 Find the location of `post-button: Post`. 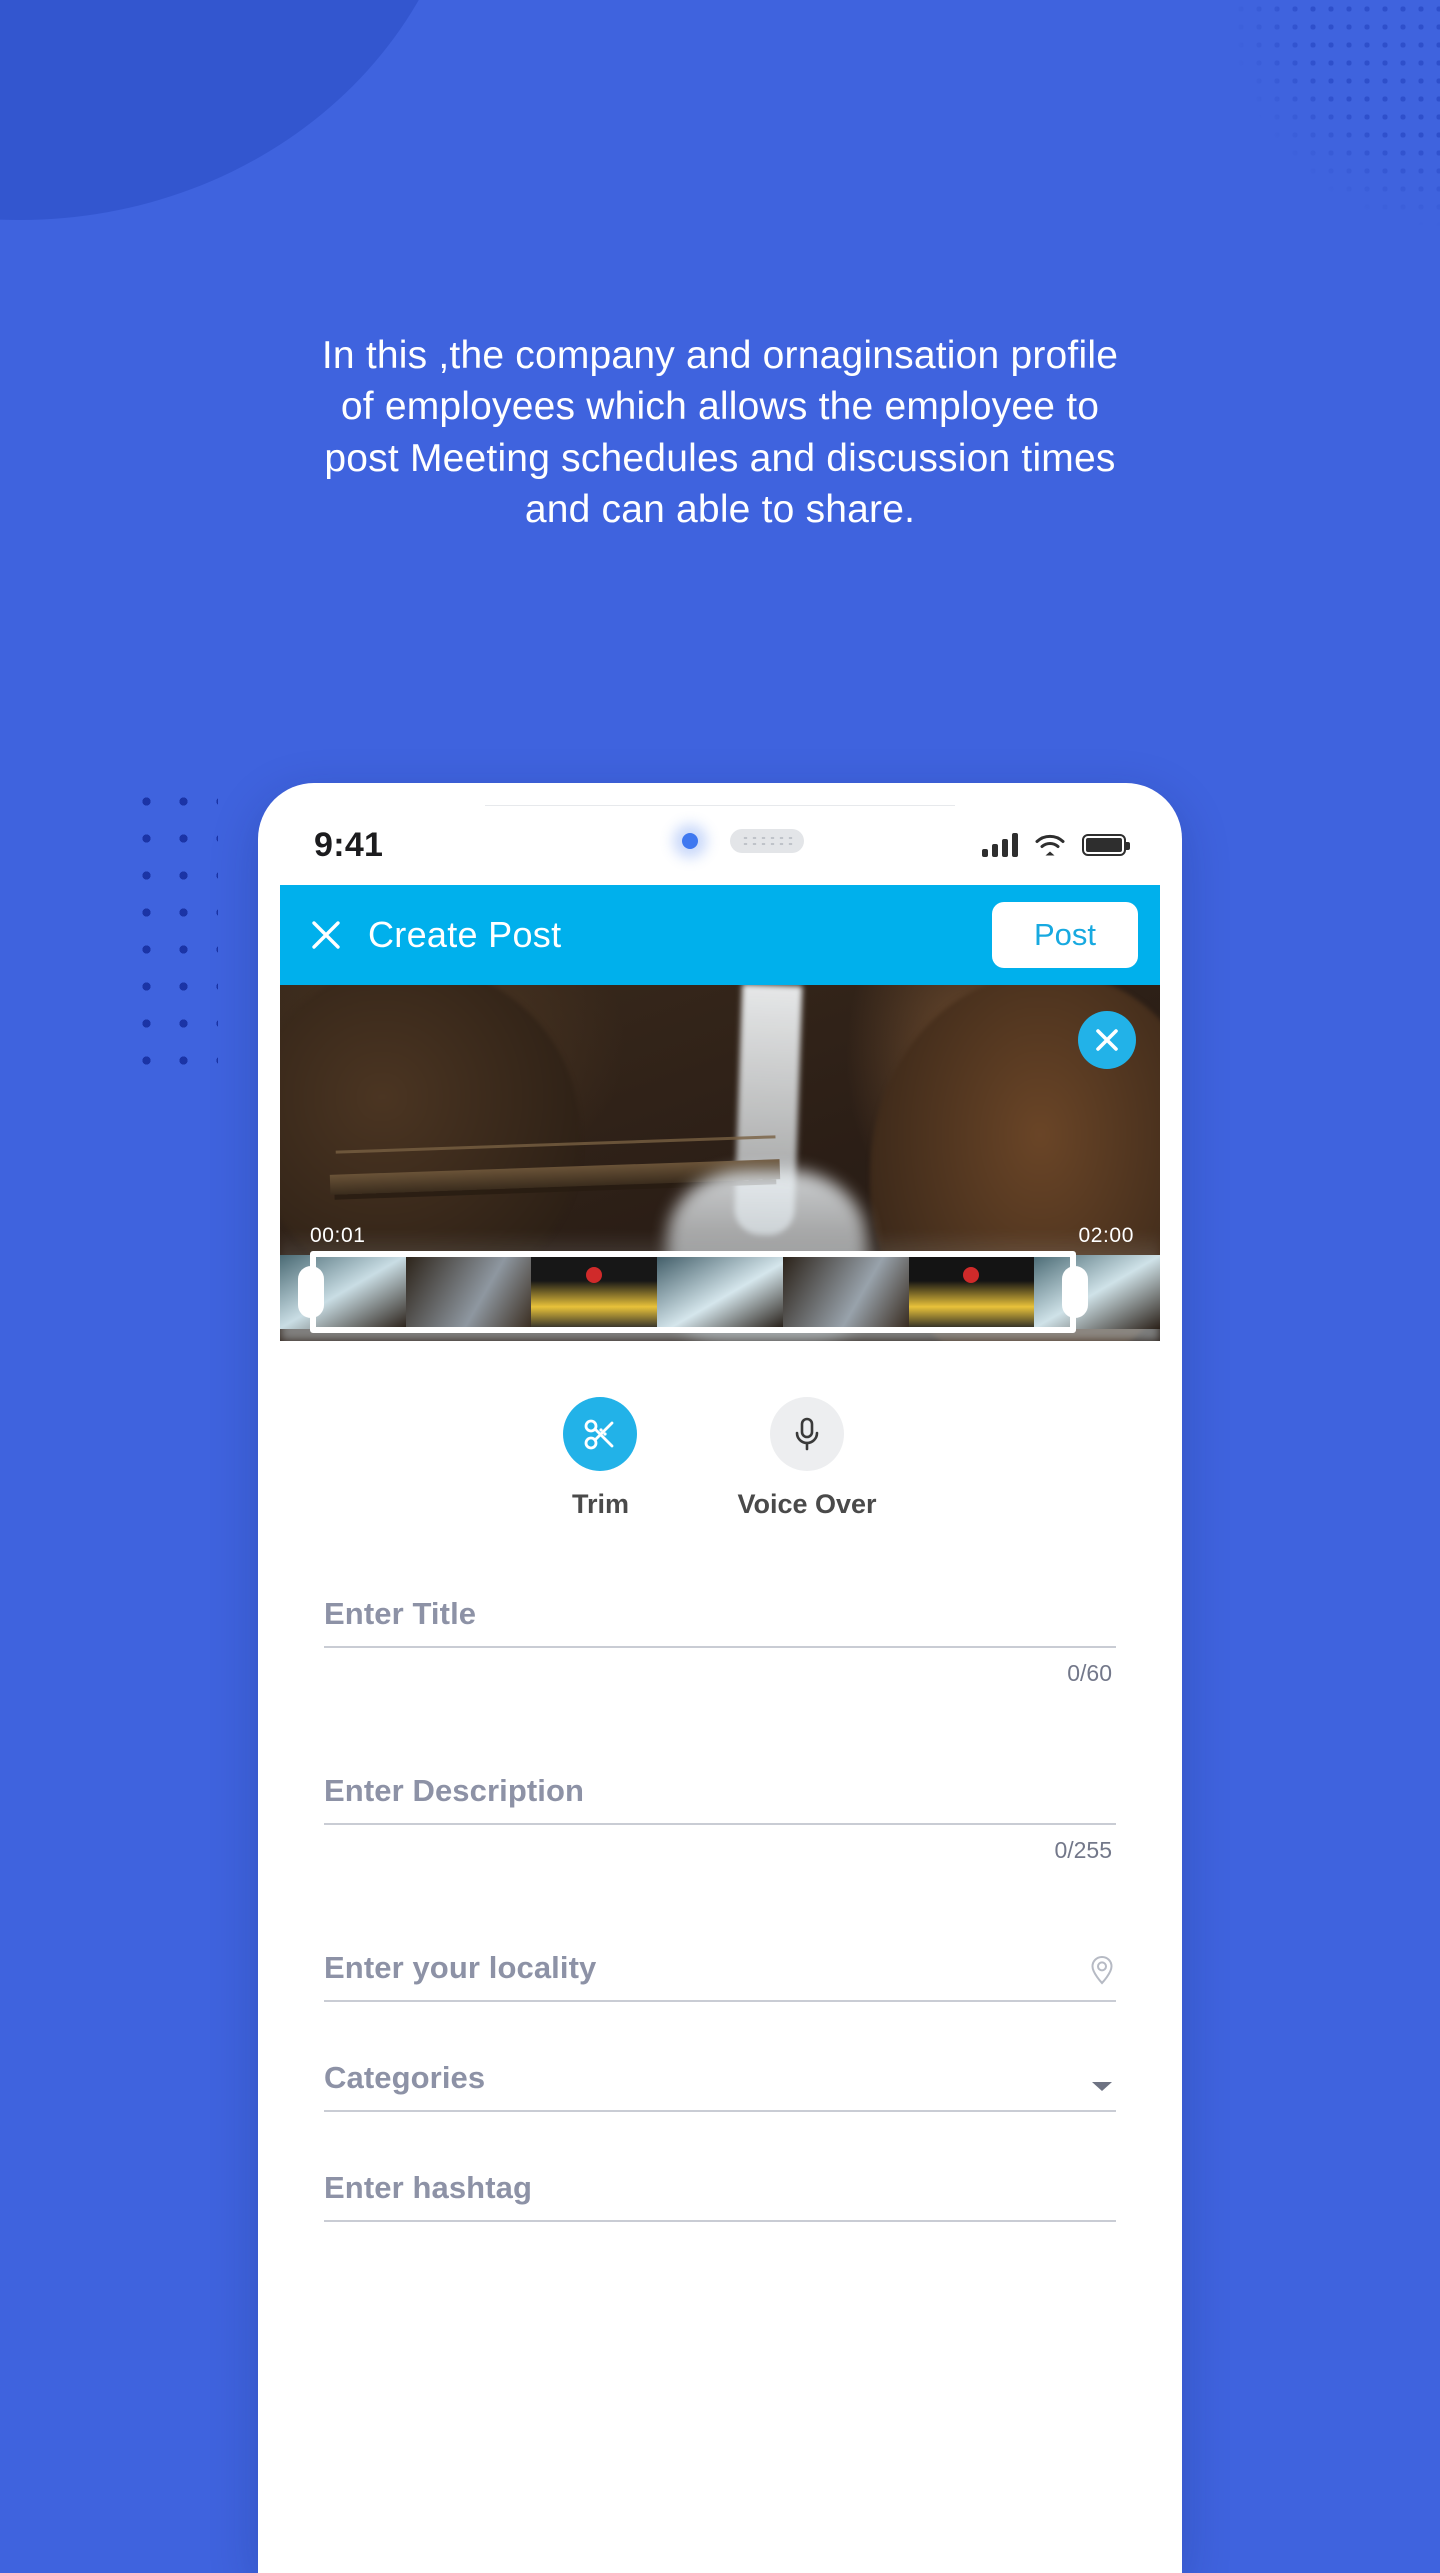

post-button: Post is located at coordinates (1064, 935).